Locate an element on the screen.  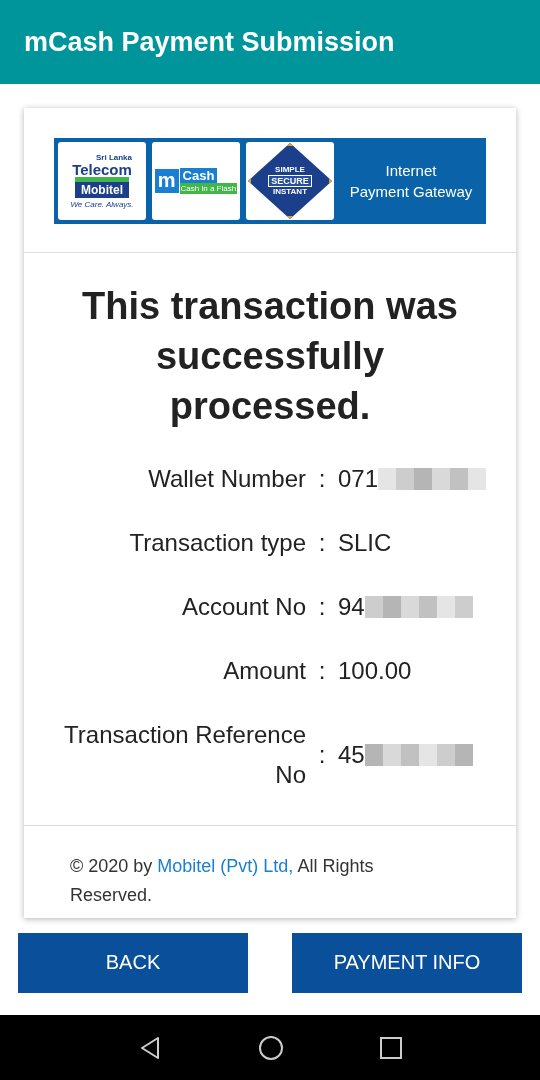
copyright-text: © 2020 by Mobitel (Pvt) Ltd, All Rights Reserved. is located at coordinates (222, 881).